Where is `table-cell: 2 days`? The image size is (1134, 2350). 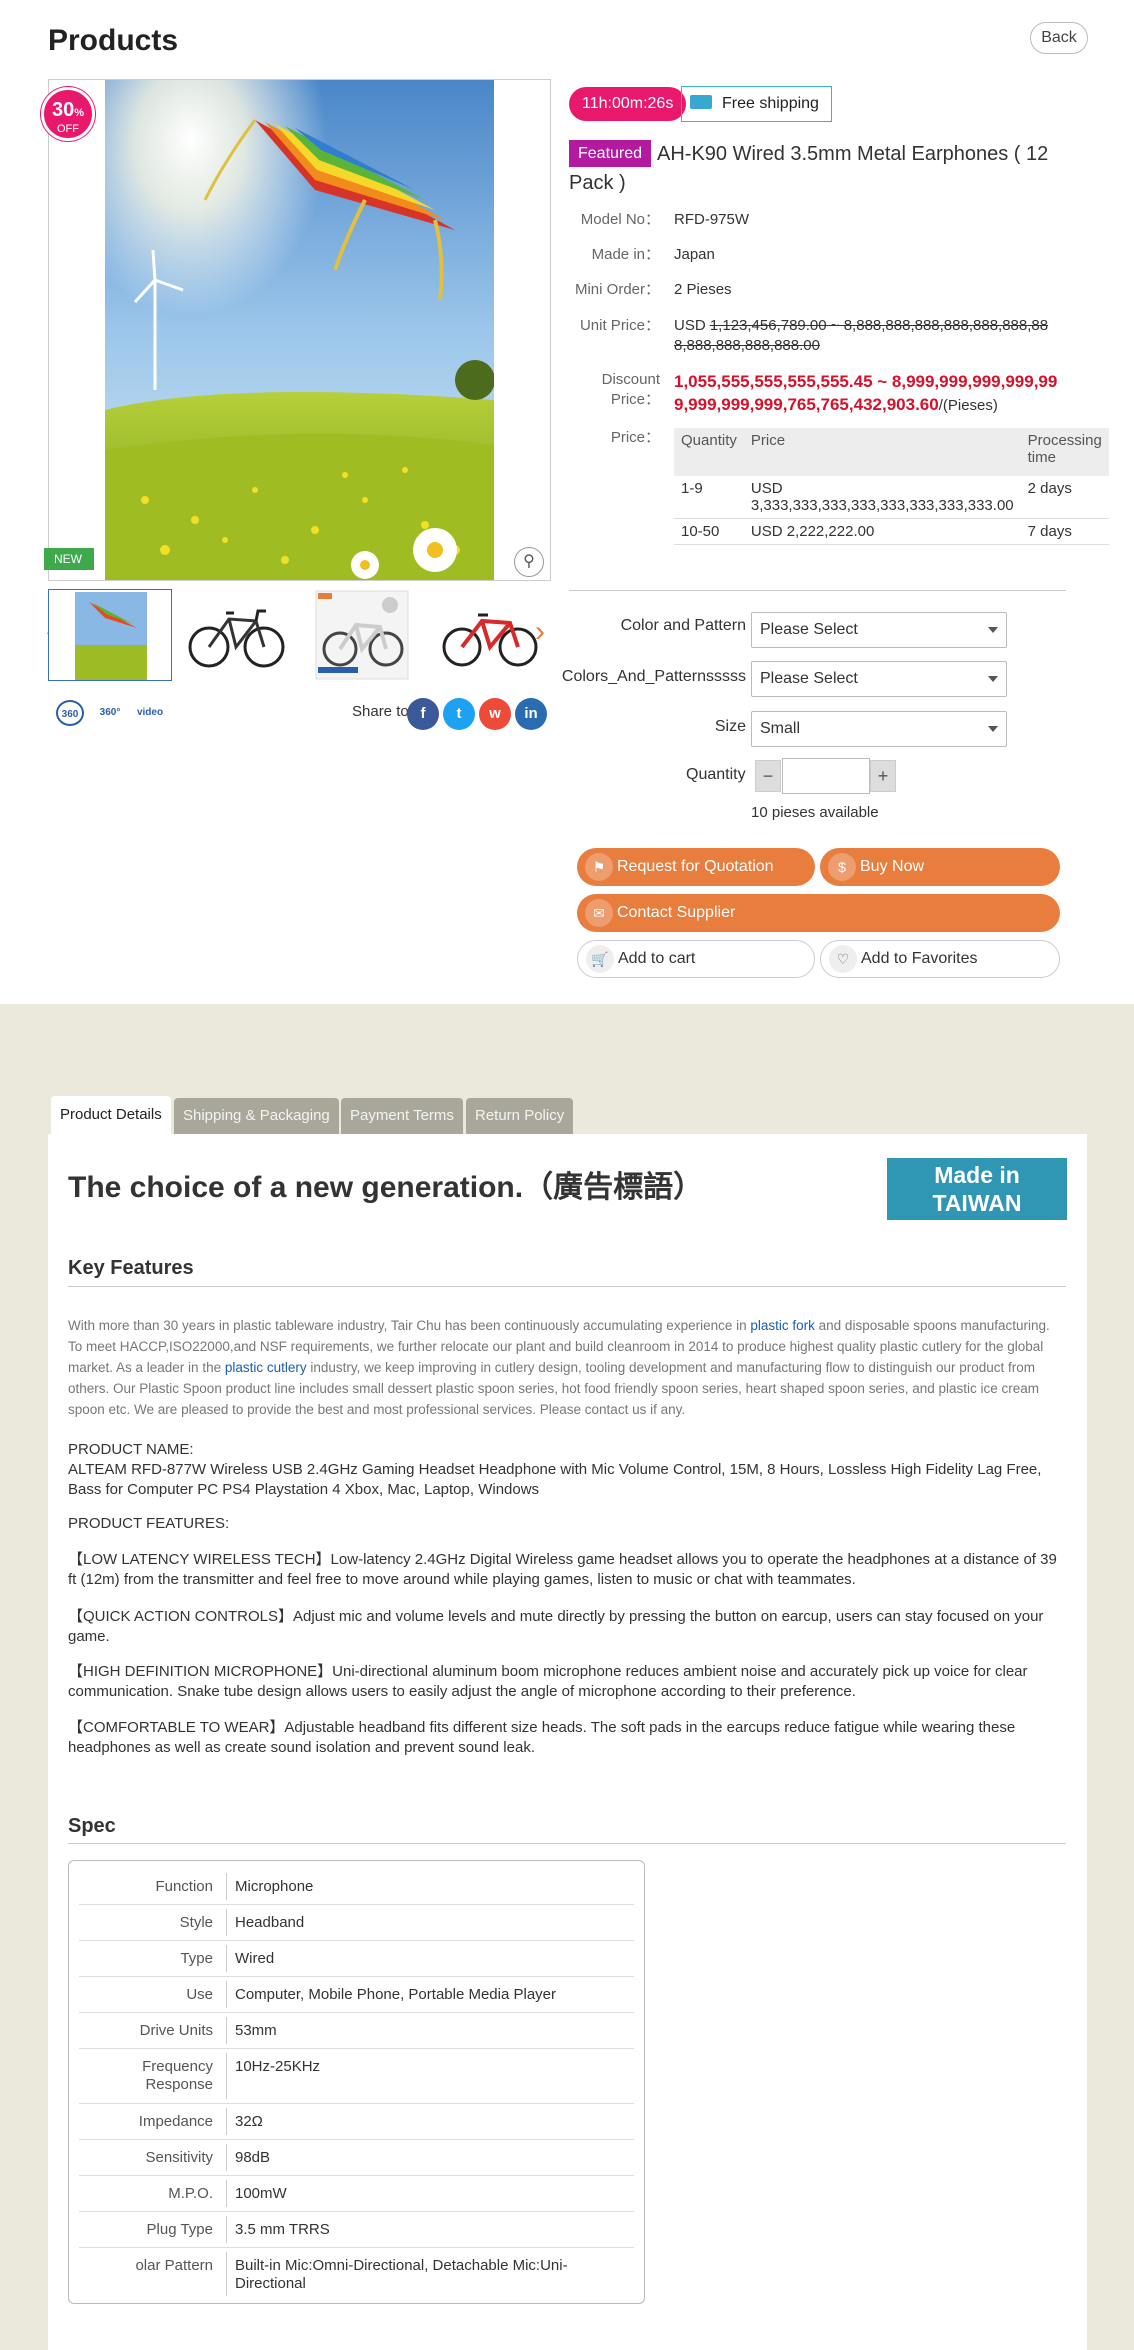 table-cell: 2 days is located at coordinates (1064, 497).